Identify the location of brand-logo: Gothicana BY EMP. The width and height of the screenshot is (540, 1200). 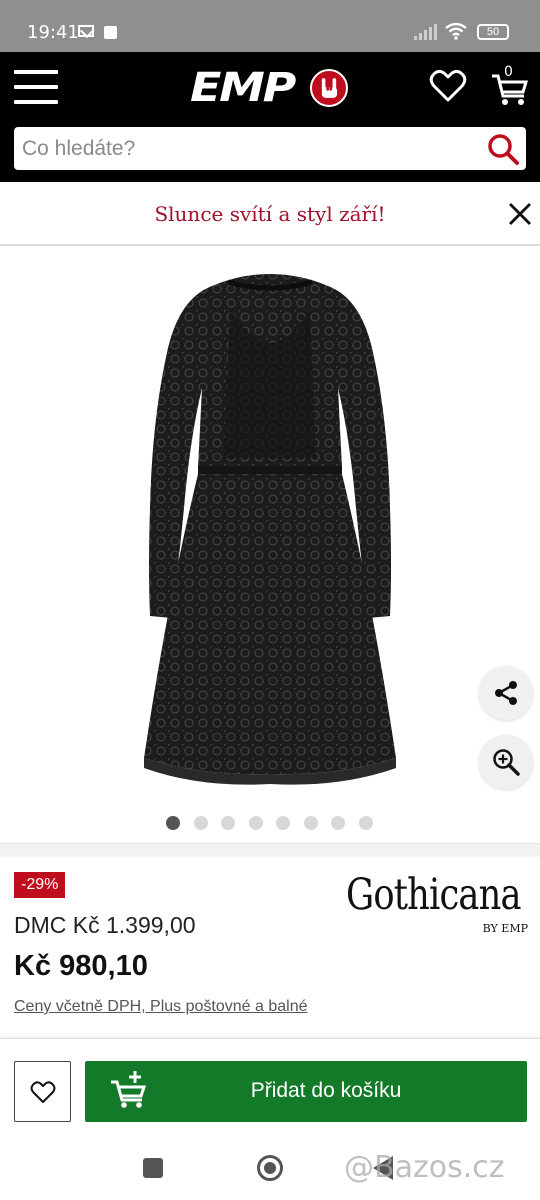
(437, 905).